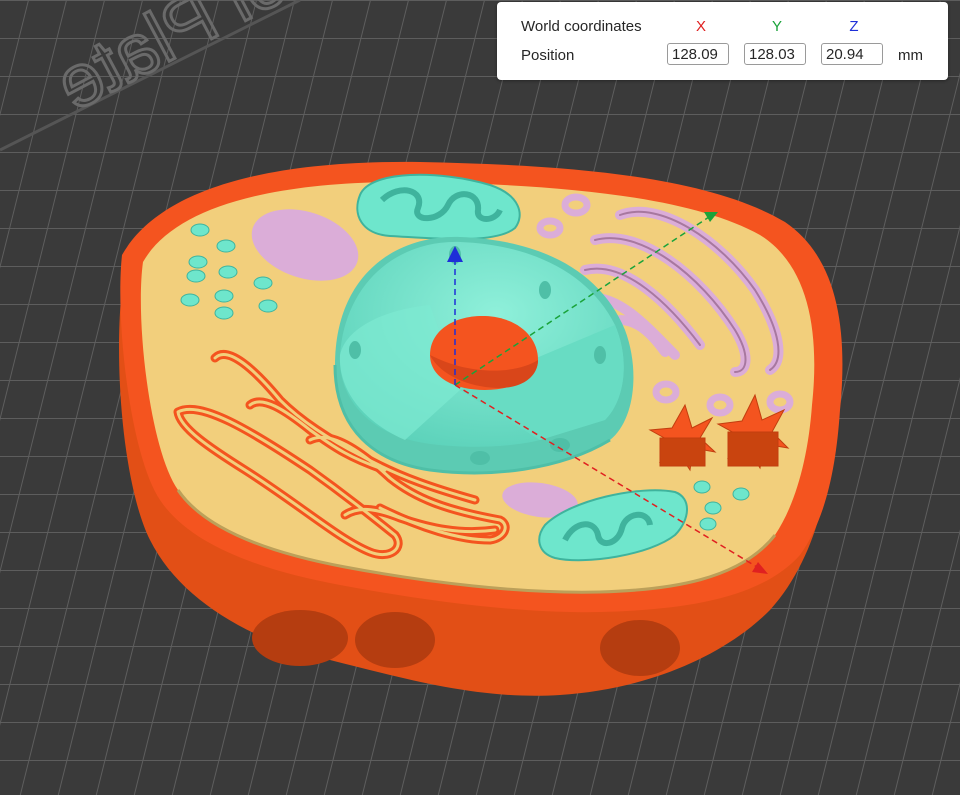  What do you see at coordinates (852, 54) in the screenshot?
I see `position-z-field` at bounding box center [852, 54].